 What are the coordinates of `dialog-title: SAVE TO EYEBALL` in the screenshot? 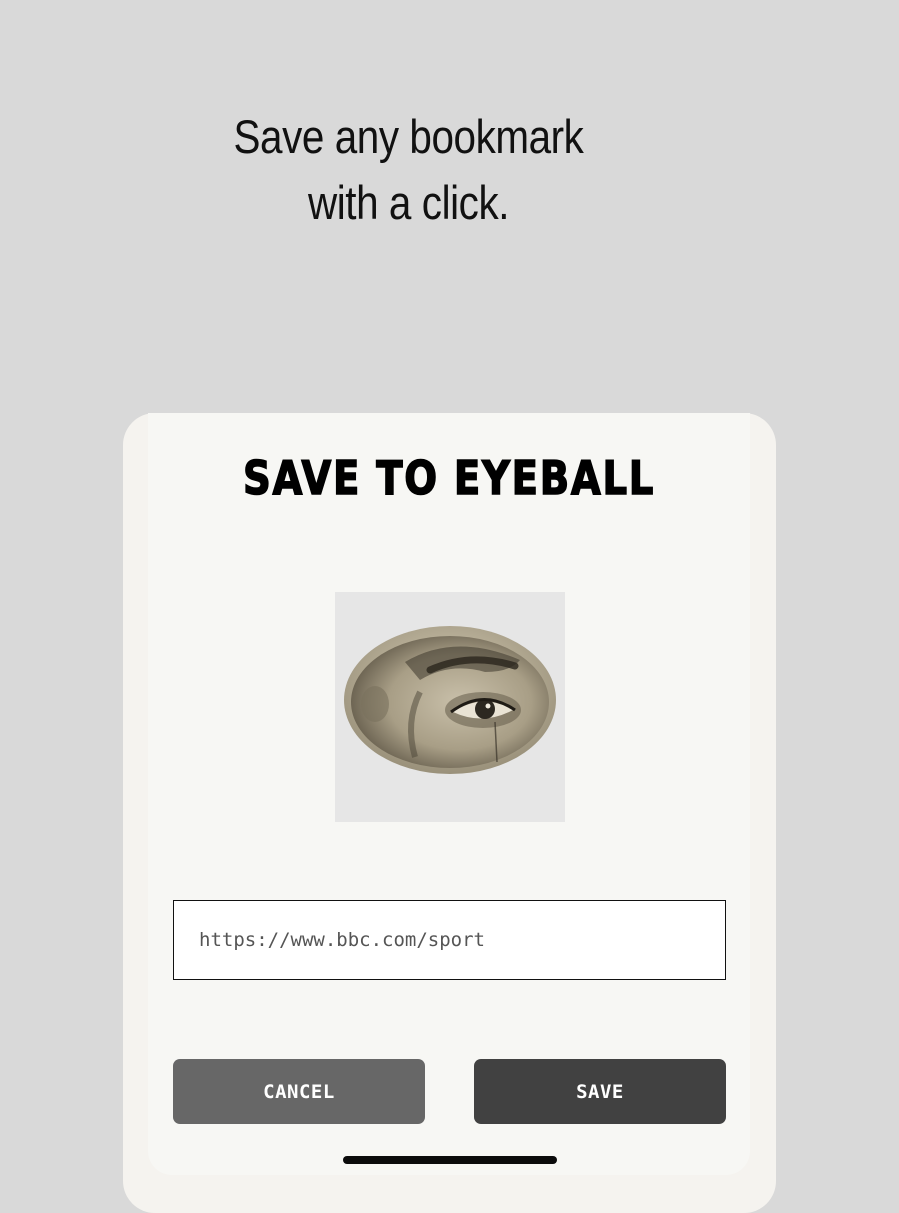 It's located at (449, 478).